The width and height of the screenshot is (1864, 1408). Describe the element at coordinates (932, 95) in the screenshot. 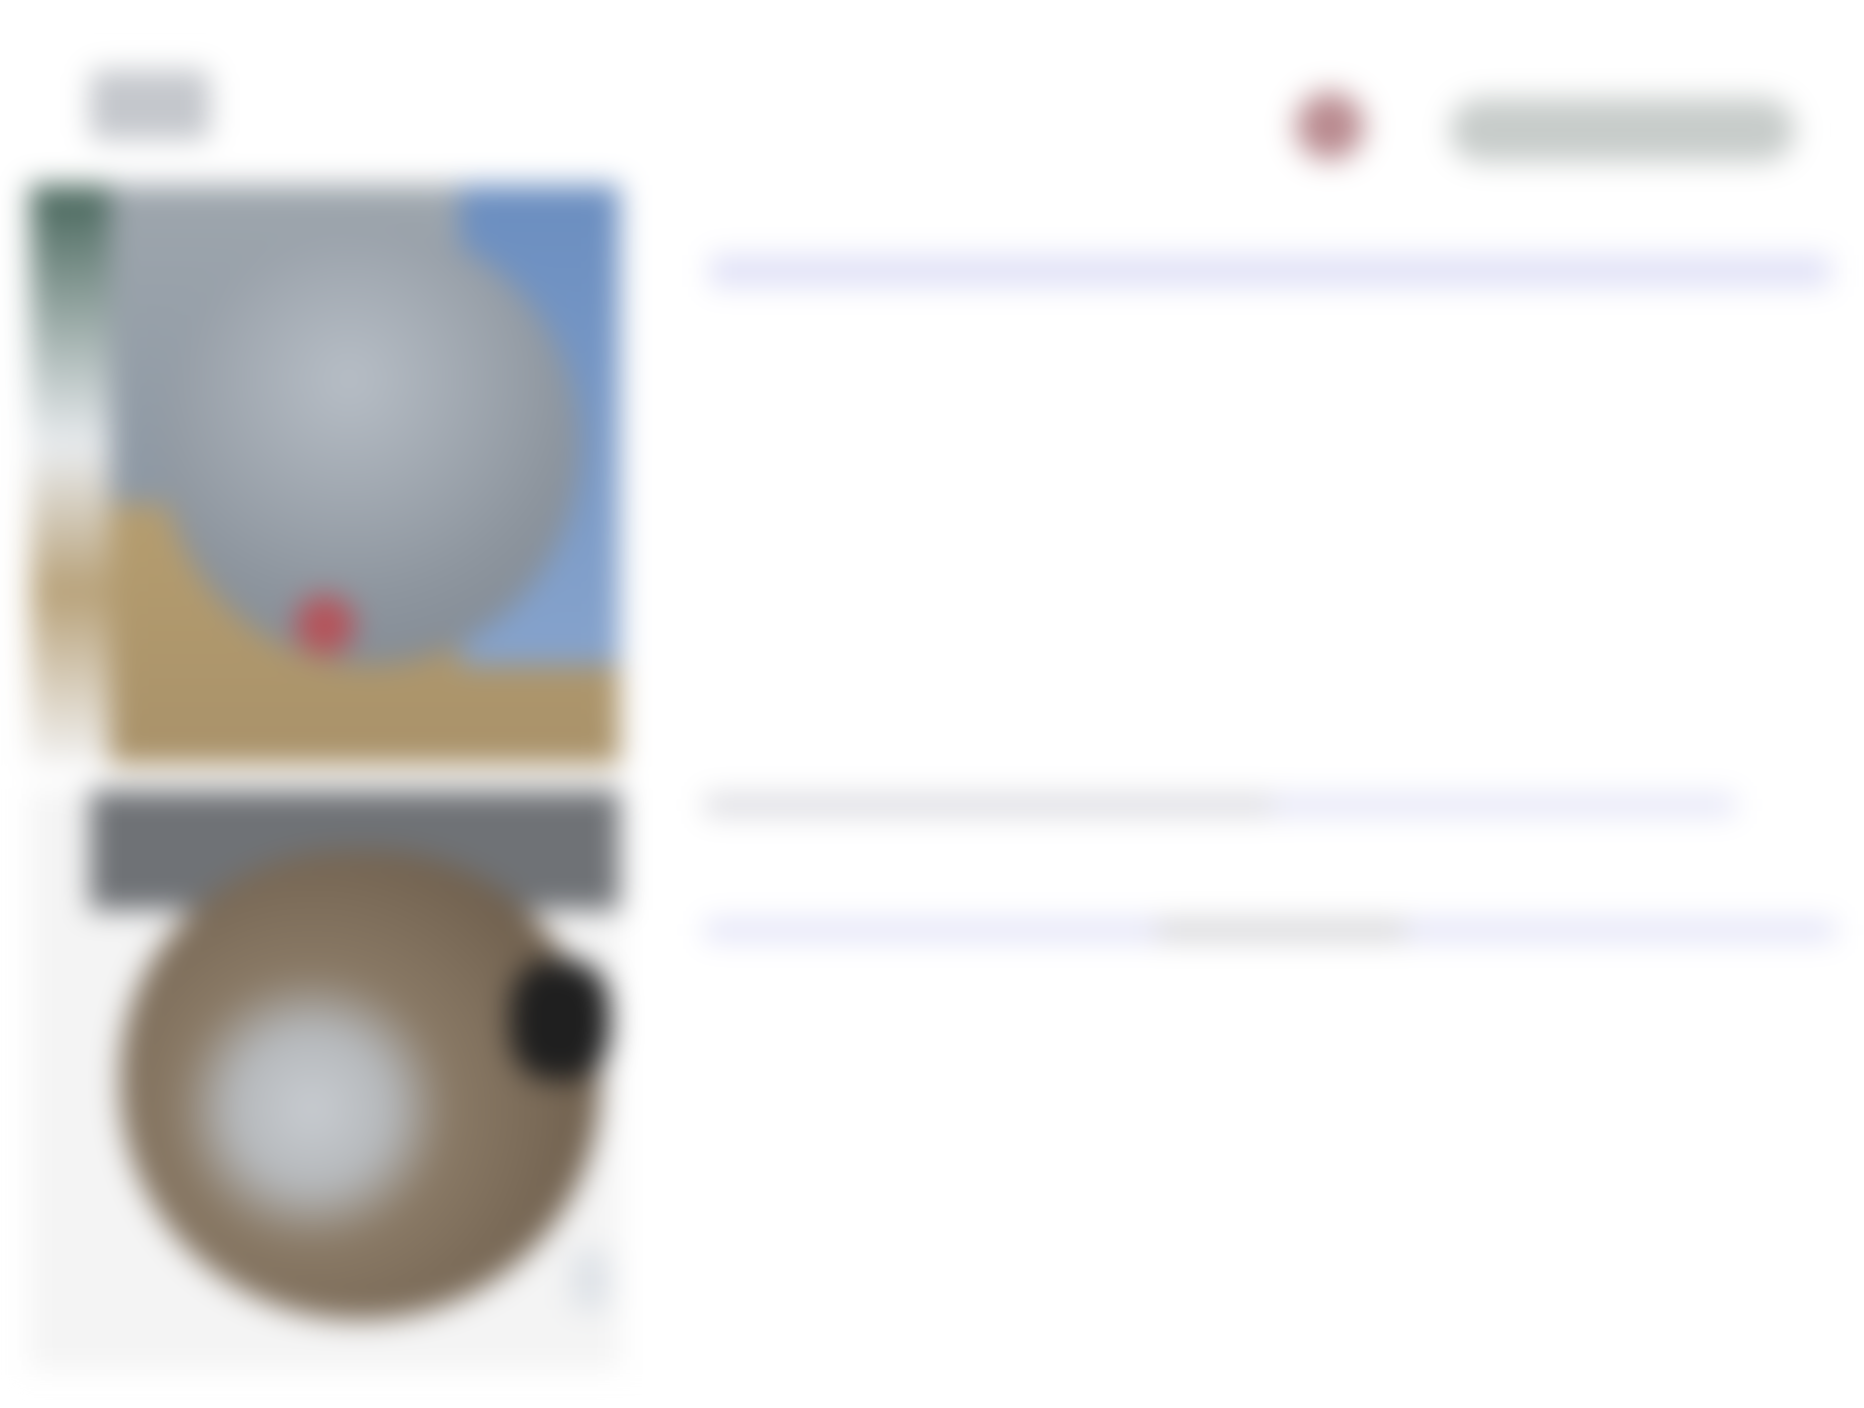

I see `site-header` at that location.